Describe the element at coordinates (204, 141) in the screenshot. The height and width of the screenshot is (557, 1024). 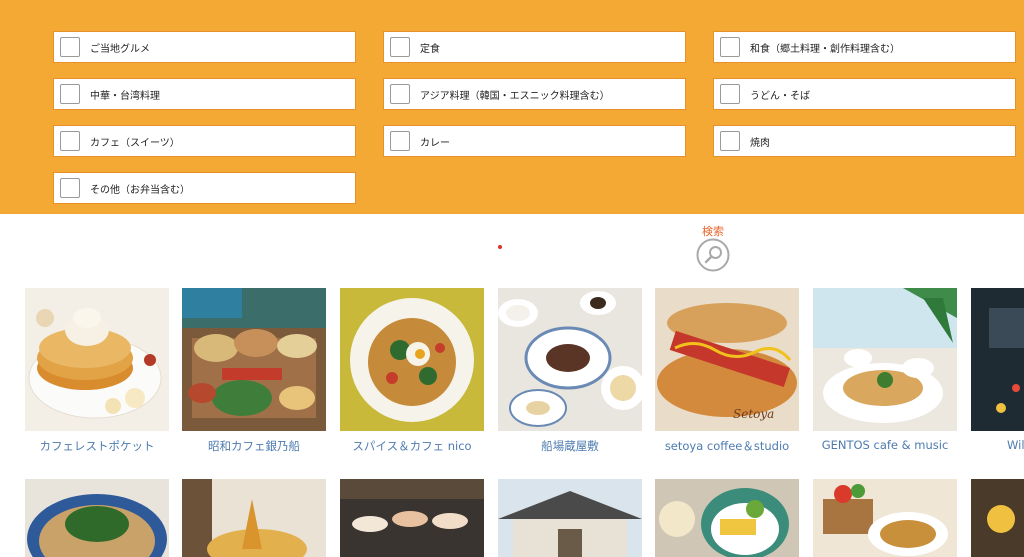
I see `filter-option-cafe: カフェ（スイーツ）` at that location.